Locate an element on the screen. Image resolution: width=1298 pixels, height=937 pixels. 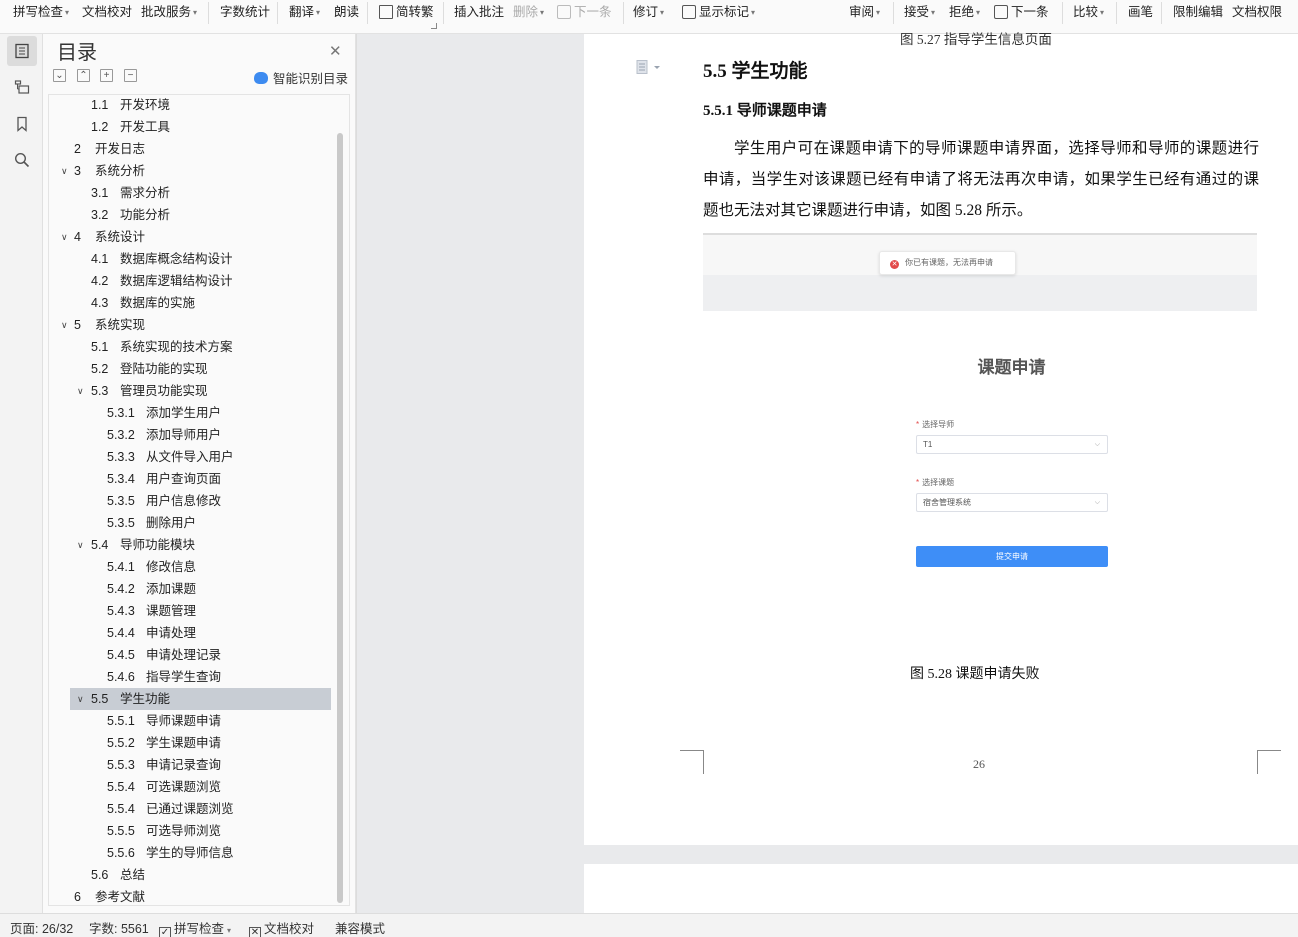
toc-item: 5.5.2 学生课题申请 is located at coordinates (190, 743).